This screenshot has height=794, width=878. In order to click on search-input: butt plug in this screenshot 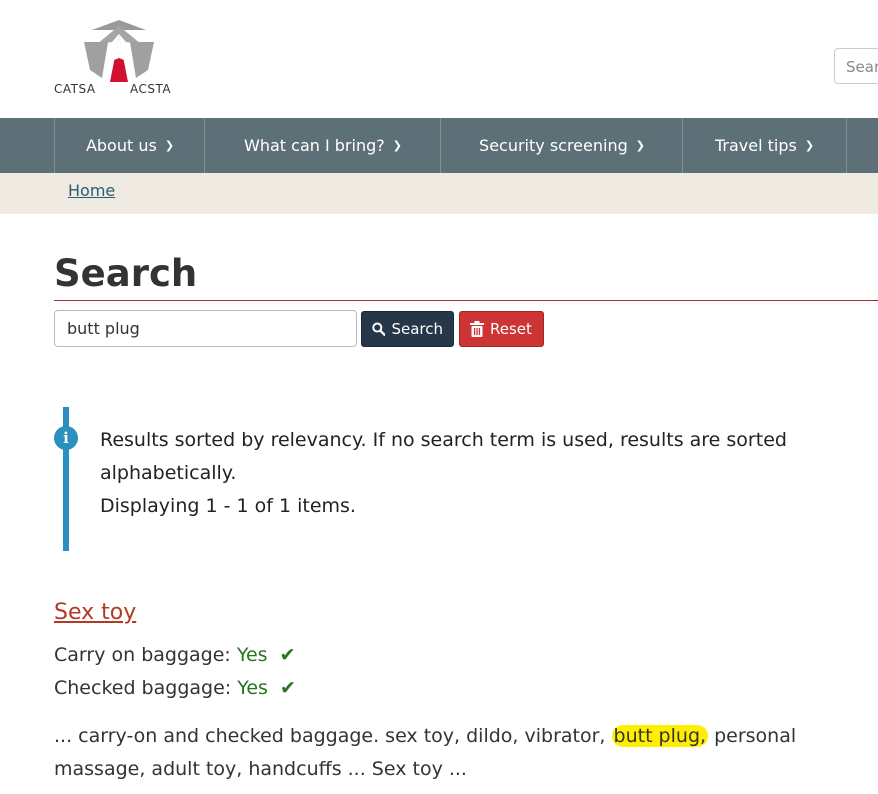, I will do `click(205, 328)`.